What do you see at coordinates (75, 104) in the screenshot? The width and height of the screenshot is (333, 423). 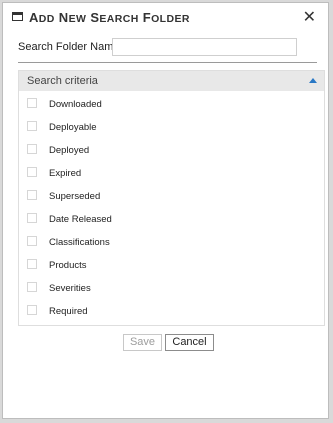 I see `criteria-label: Downloaded` at bounding box center [75, 104].